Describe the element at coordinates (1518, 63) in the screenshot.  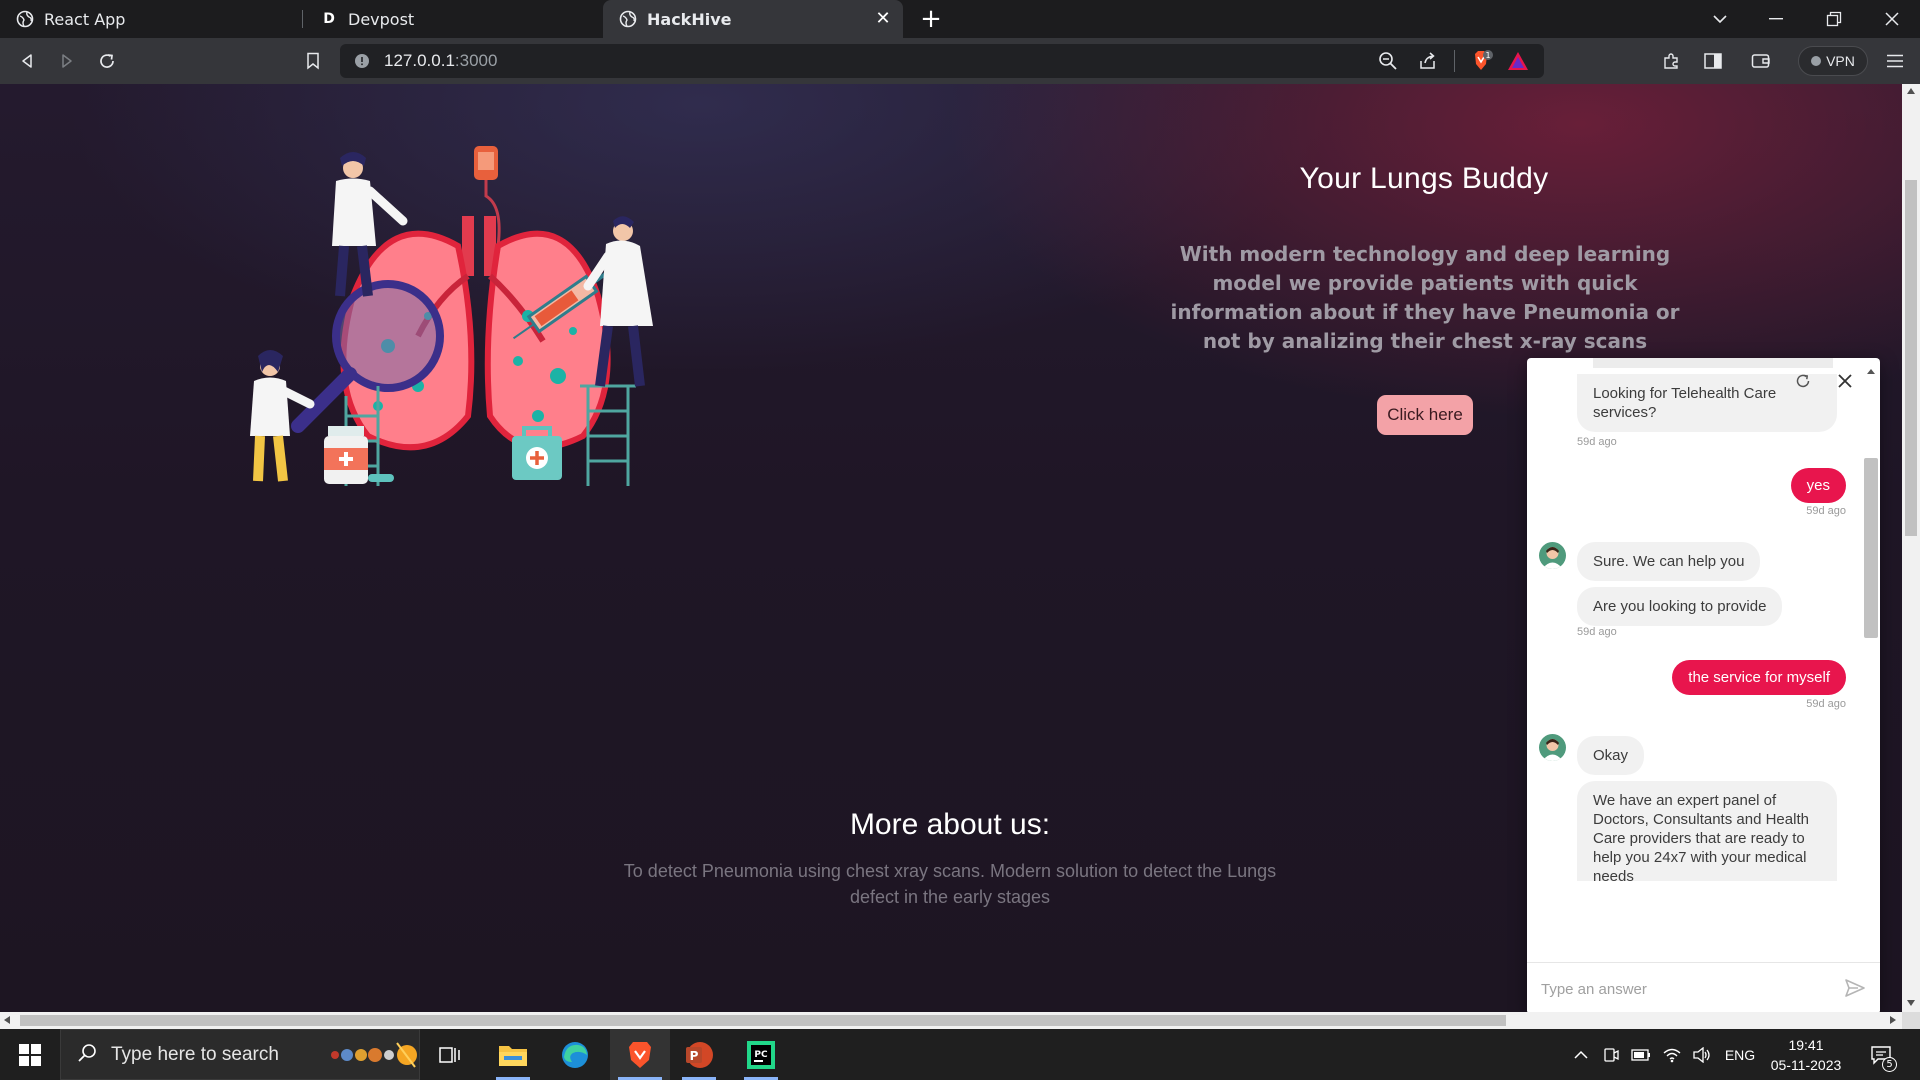
I see `brave-rewards-icon` at that location.